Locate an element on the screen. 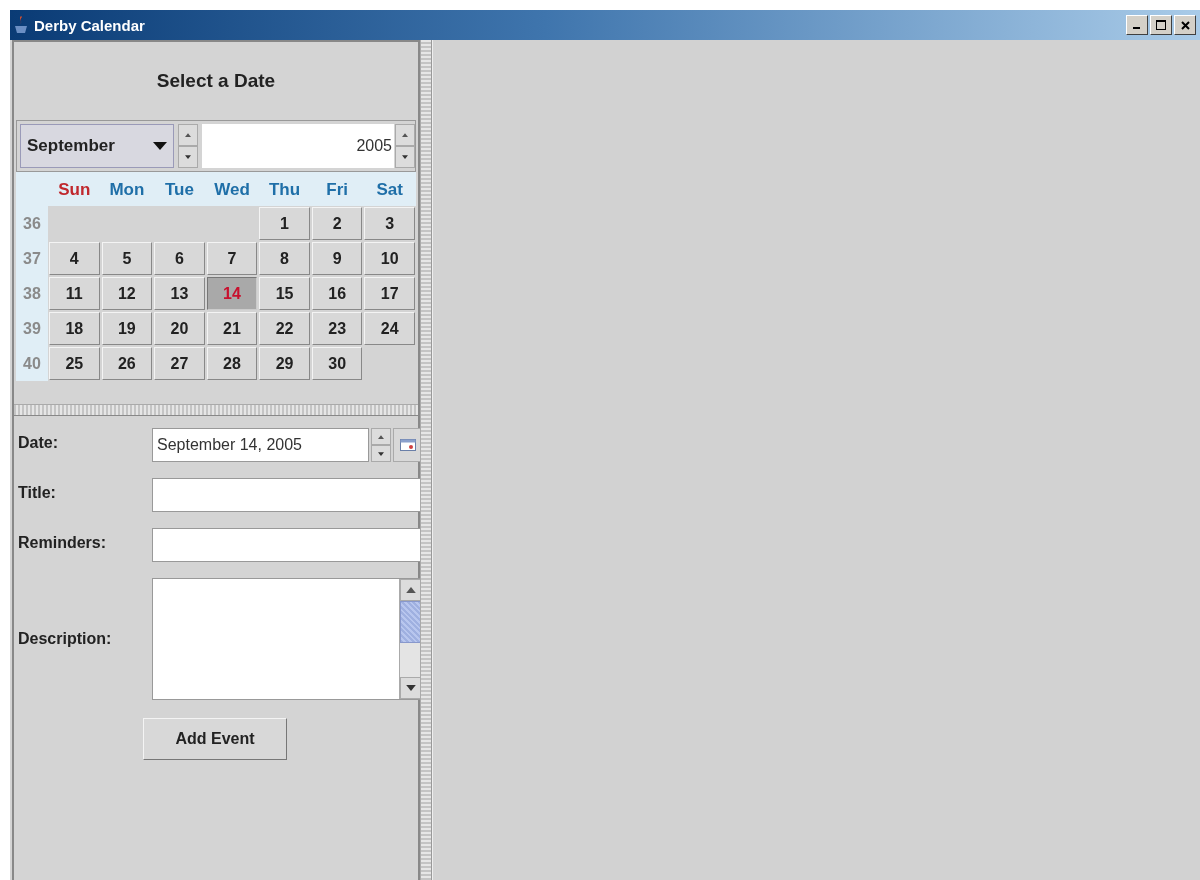  day-button: 25 is located at coordinates (74, 363).